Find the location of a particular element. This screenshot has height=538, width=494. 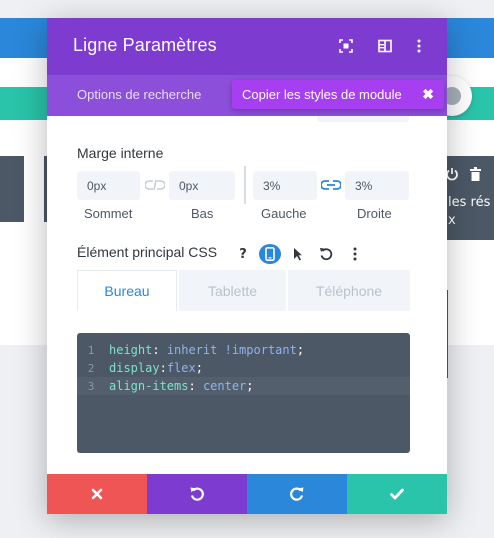

undo-button is located at coordinates (197, 494).